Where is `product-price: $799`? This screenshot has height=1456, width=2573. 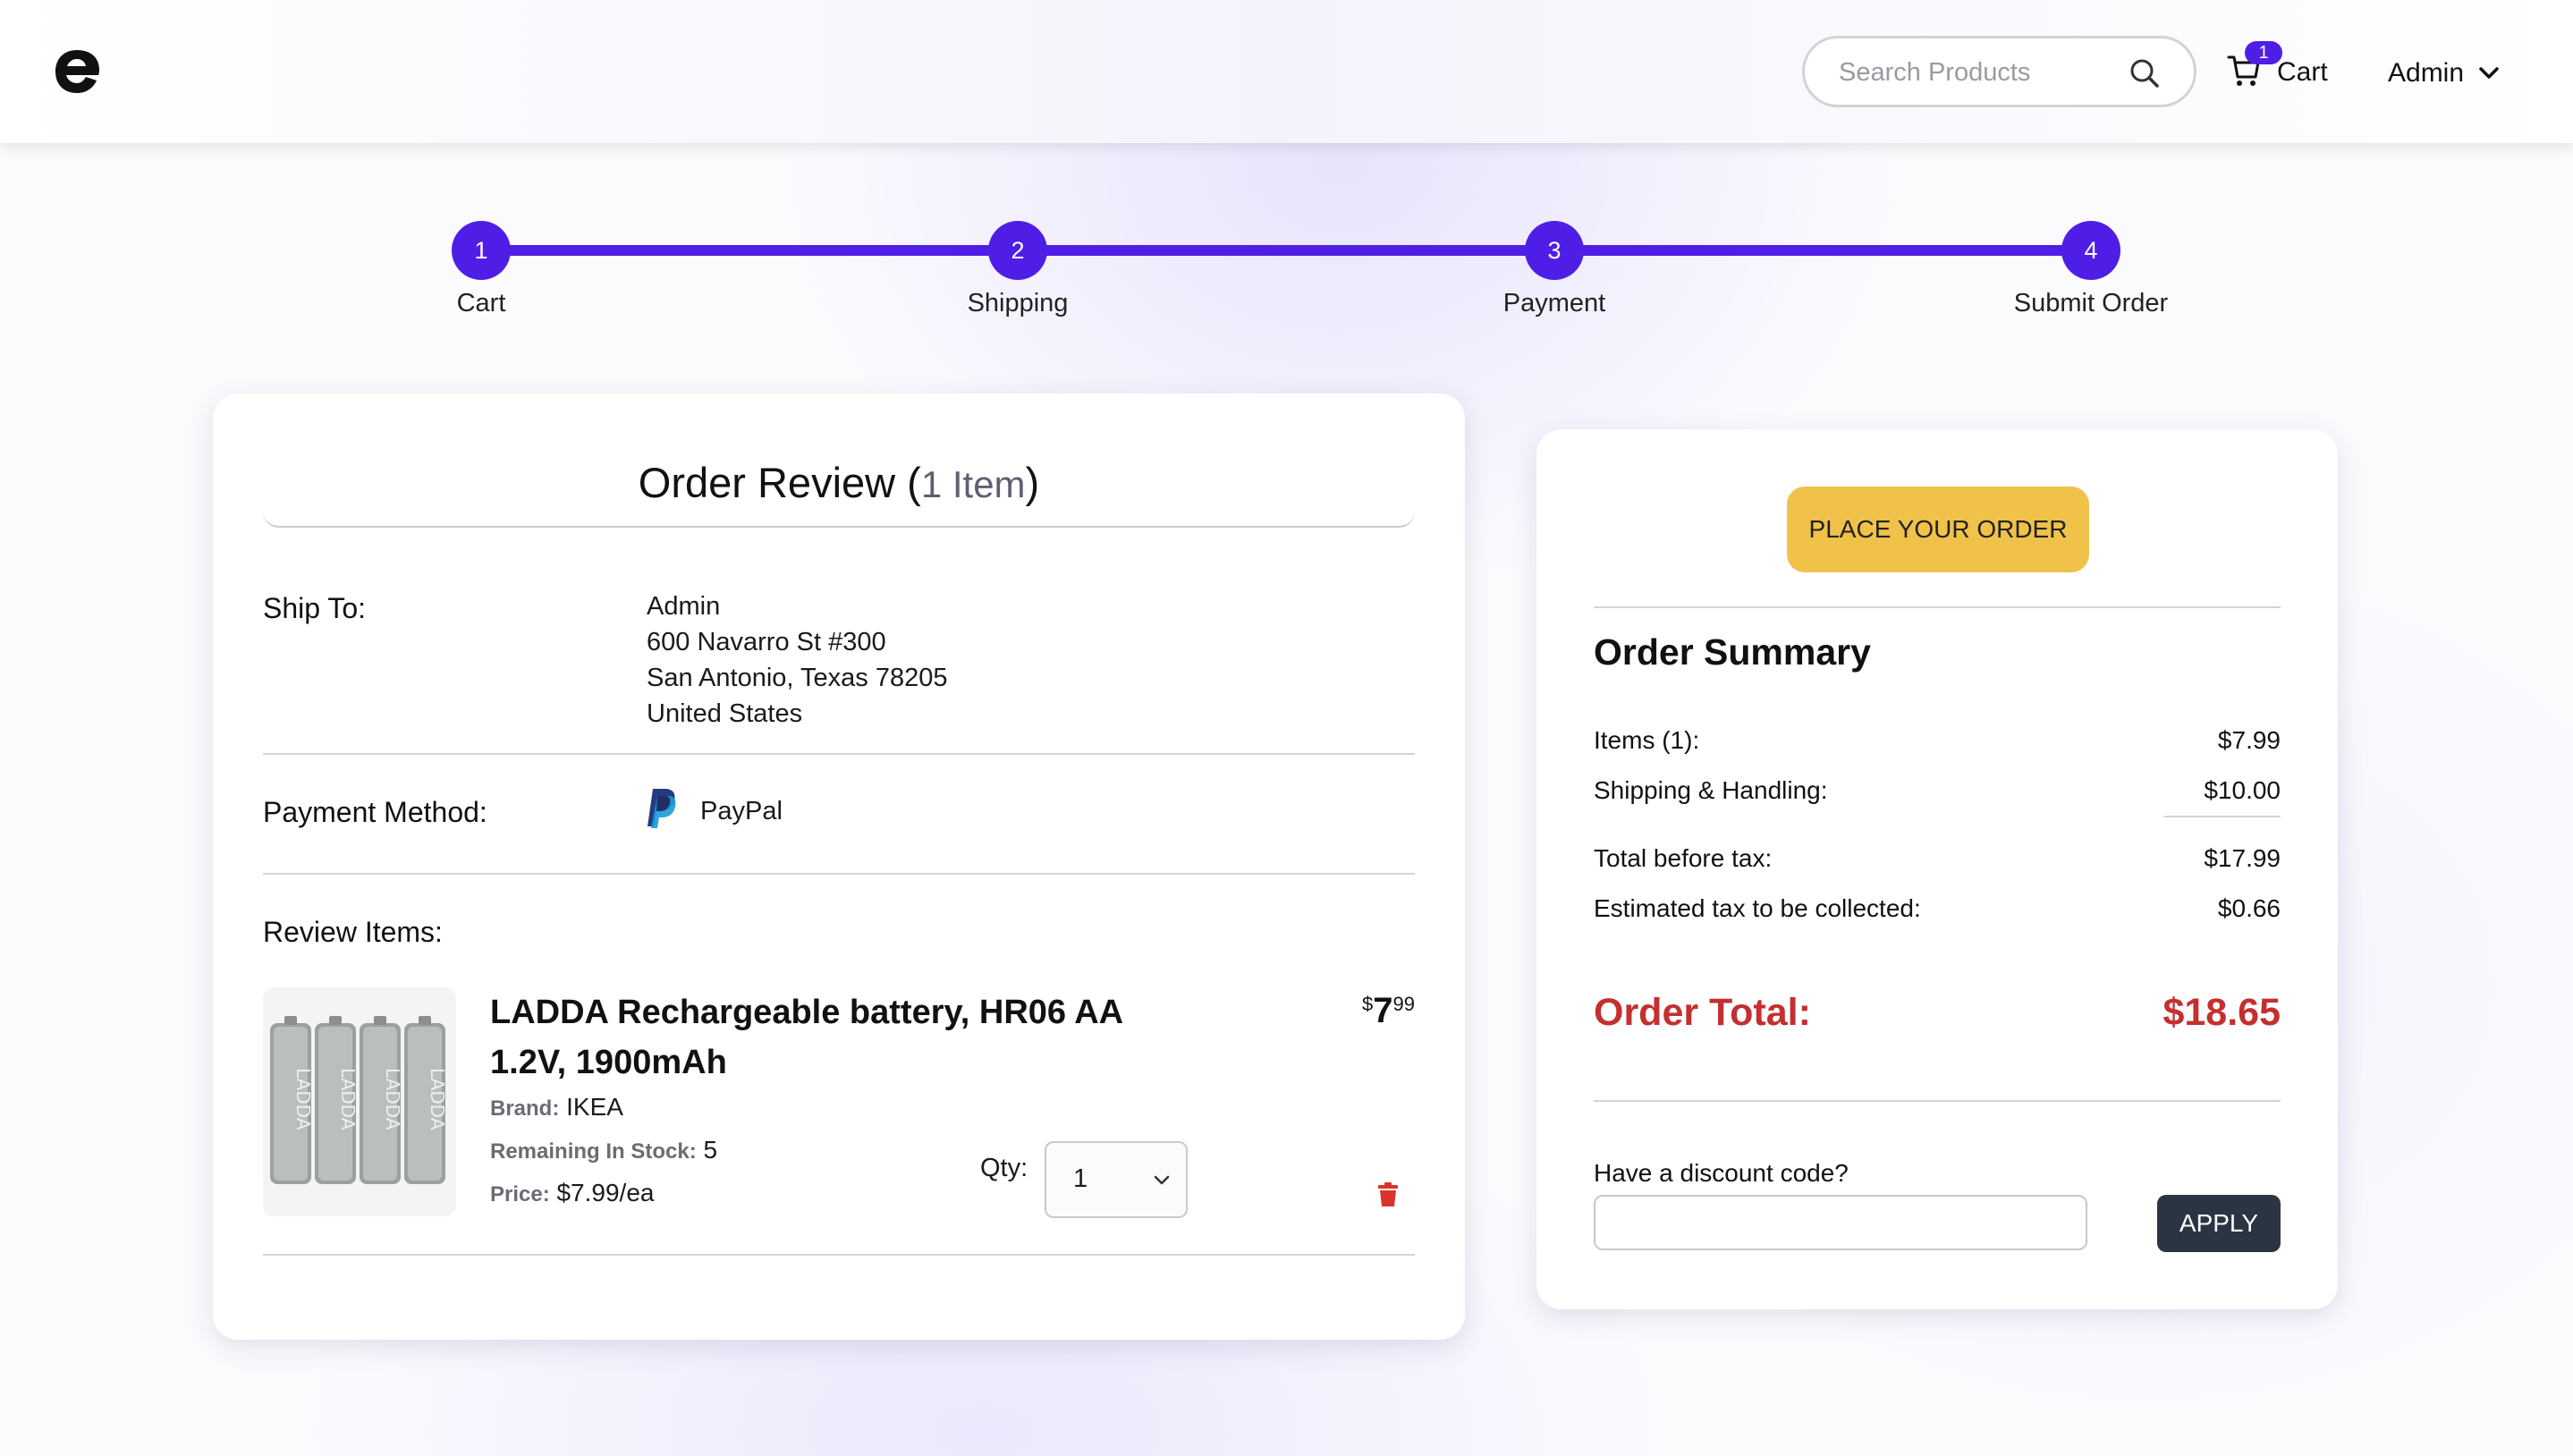
product-price: $799 is located at coordinates (1389, 1011).